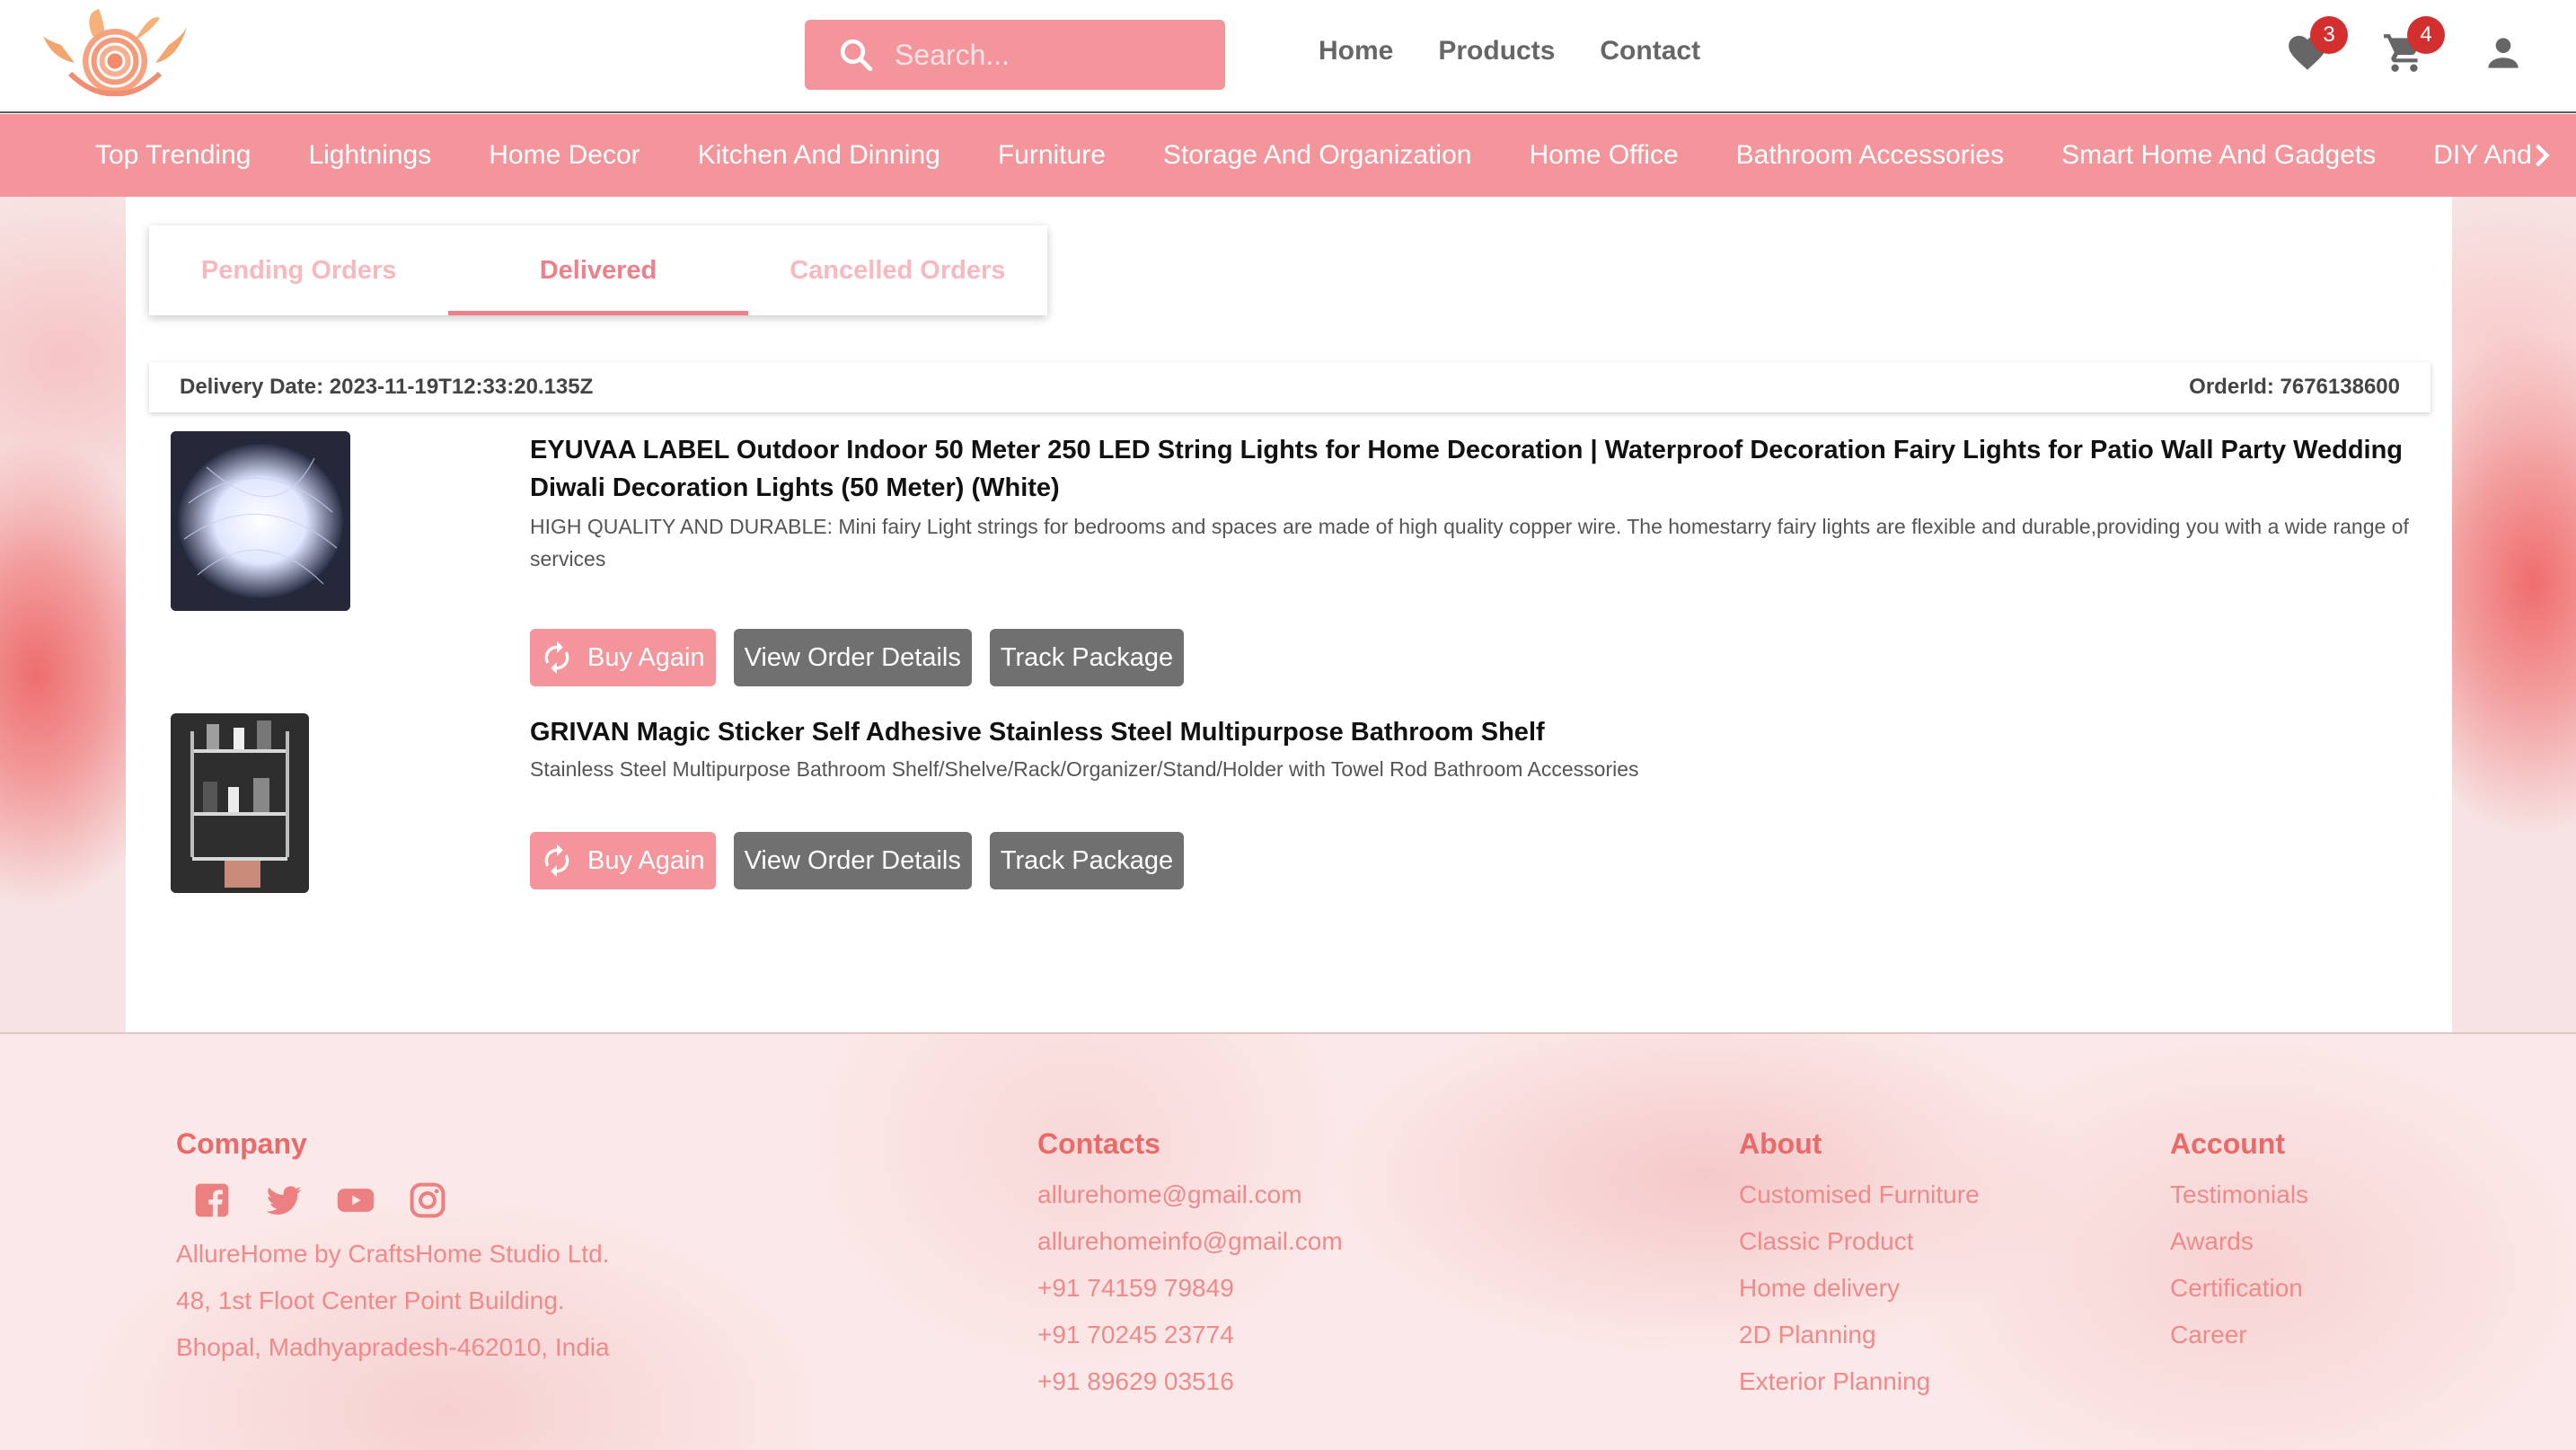  Describe the element at coordinates (2227, 1143) in the screenshot. I see `footer-heading-account: Account` at that location.